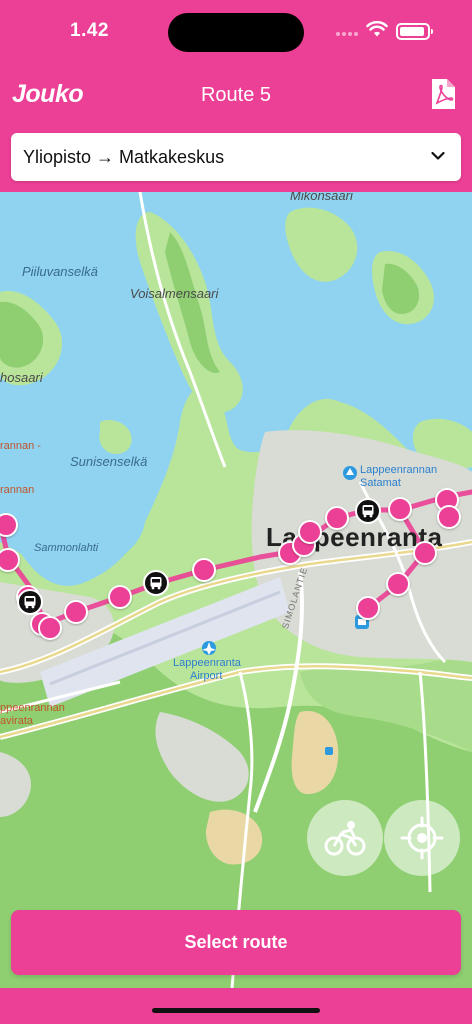 This screenshot has width=472, height=1024. Describe the element at coordinates (377, 28) in the screenshot. I see `wifi-icon` at that location.